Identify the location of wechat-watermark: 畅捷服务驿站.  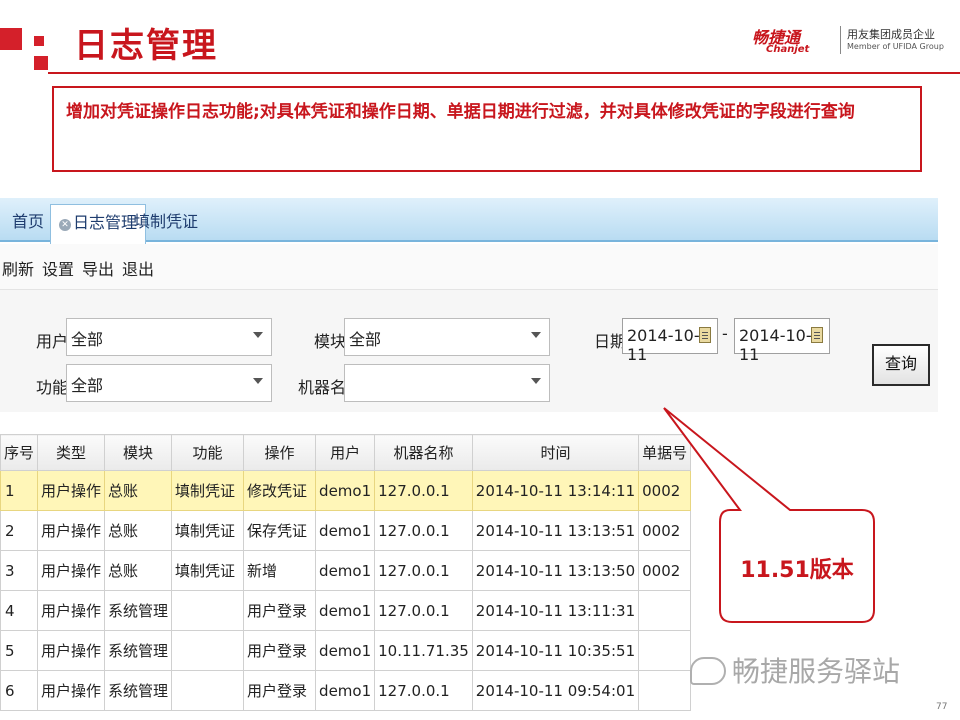
(795, 670).